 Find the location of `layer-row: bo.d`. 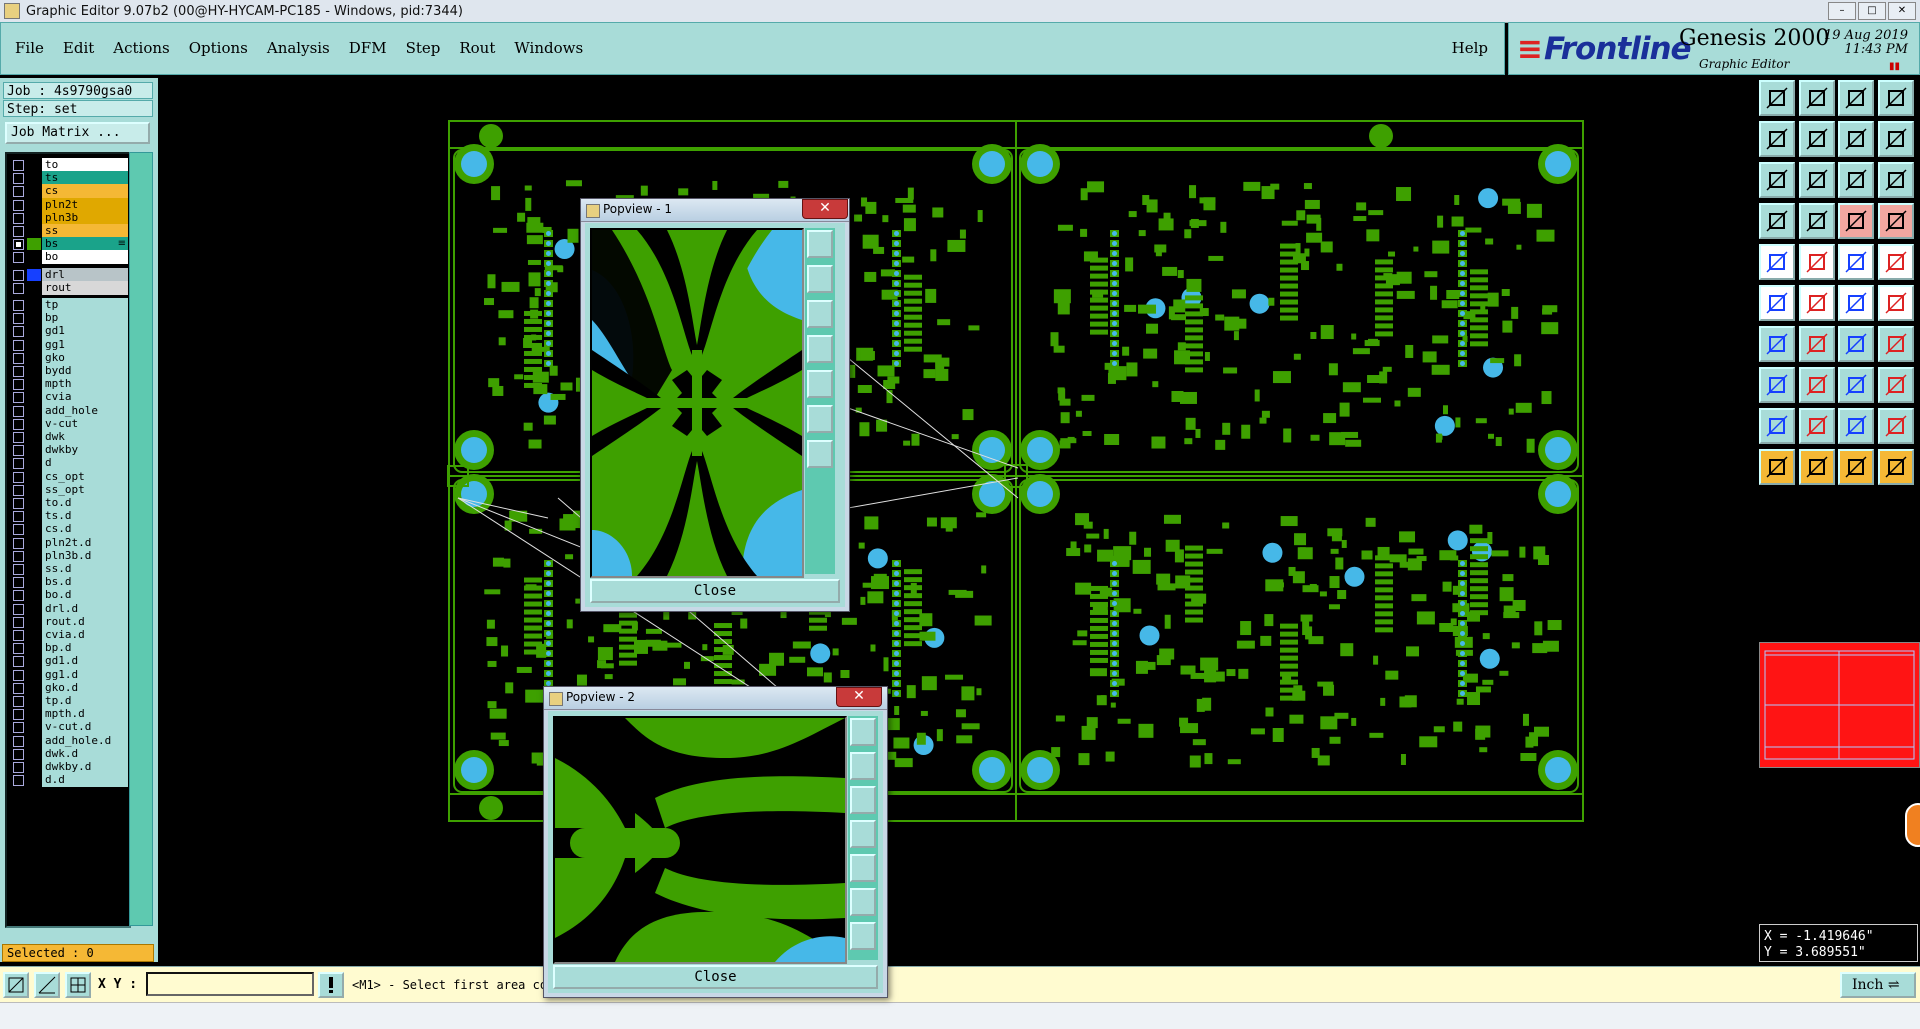

layer-row: bo.d is located at coordinates (68, 595).